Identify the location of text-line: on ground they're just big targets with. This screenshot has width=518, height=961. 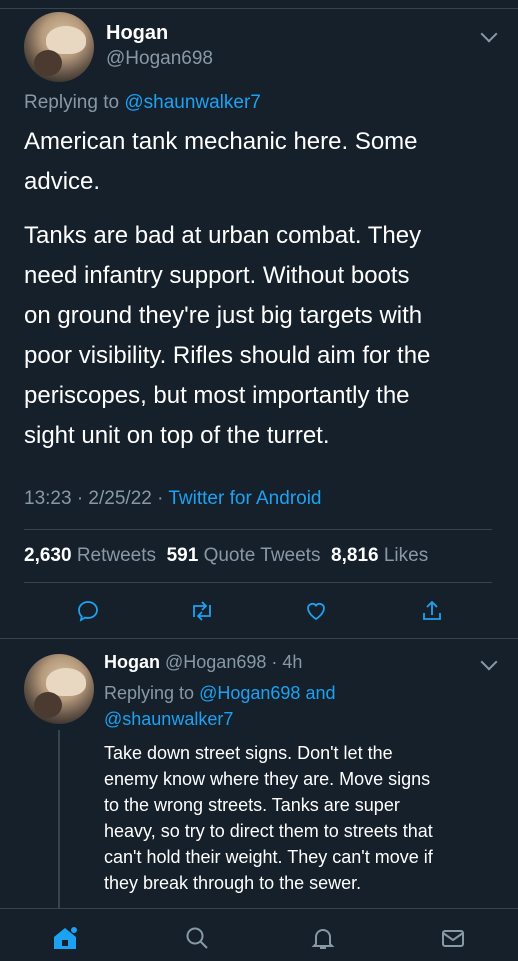
(223, 315).